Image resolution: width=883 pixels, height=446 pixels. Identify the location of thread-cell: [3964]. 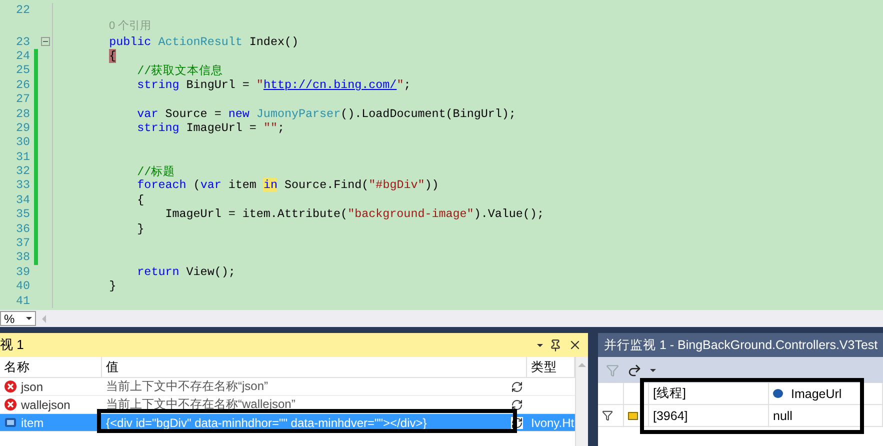
(709, 416).